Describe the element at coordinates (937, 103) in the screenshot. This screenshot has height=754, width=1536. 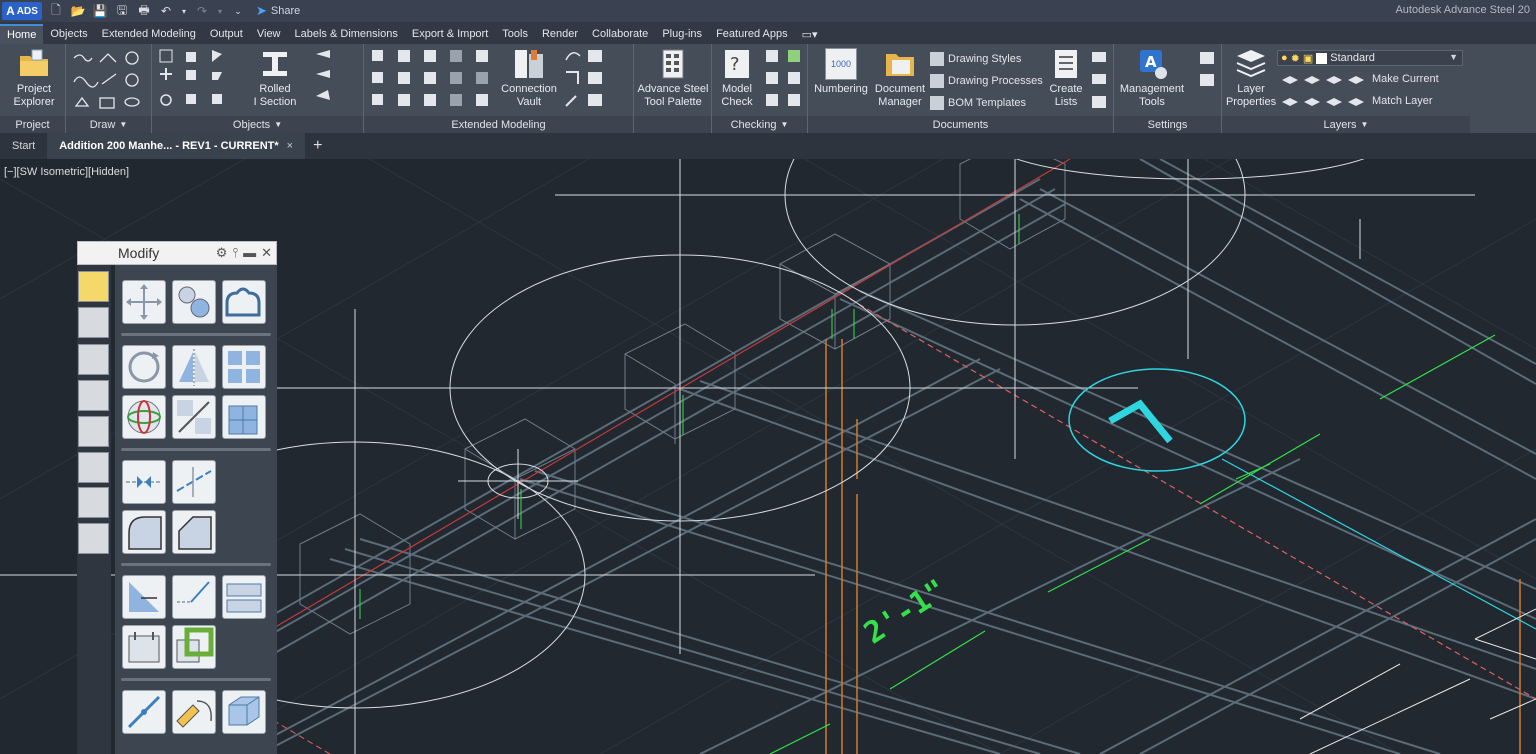
I see `bom-templates-icon` at that location.